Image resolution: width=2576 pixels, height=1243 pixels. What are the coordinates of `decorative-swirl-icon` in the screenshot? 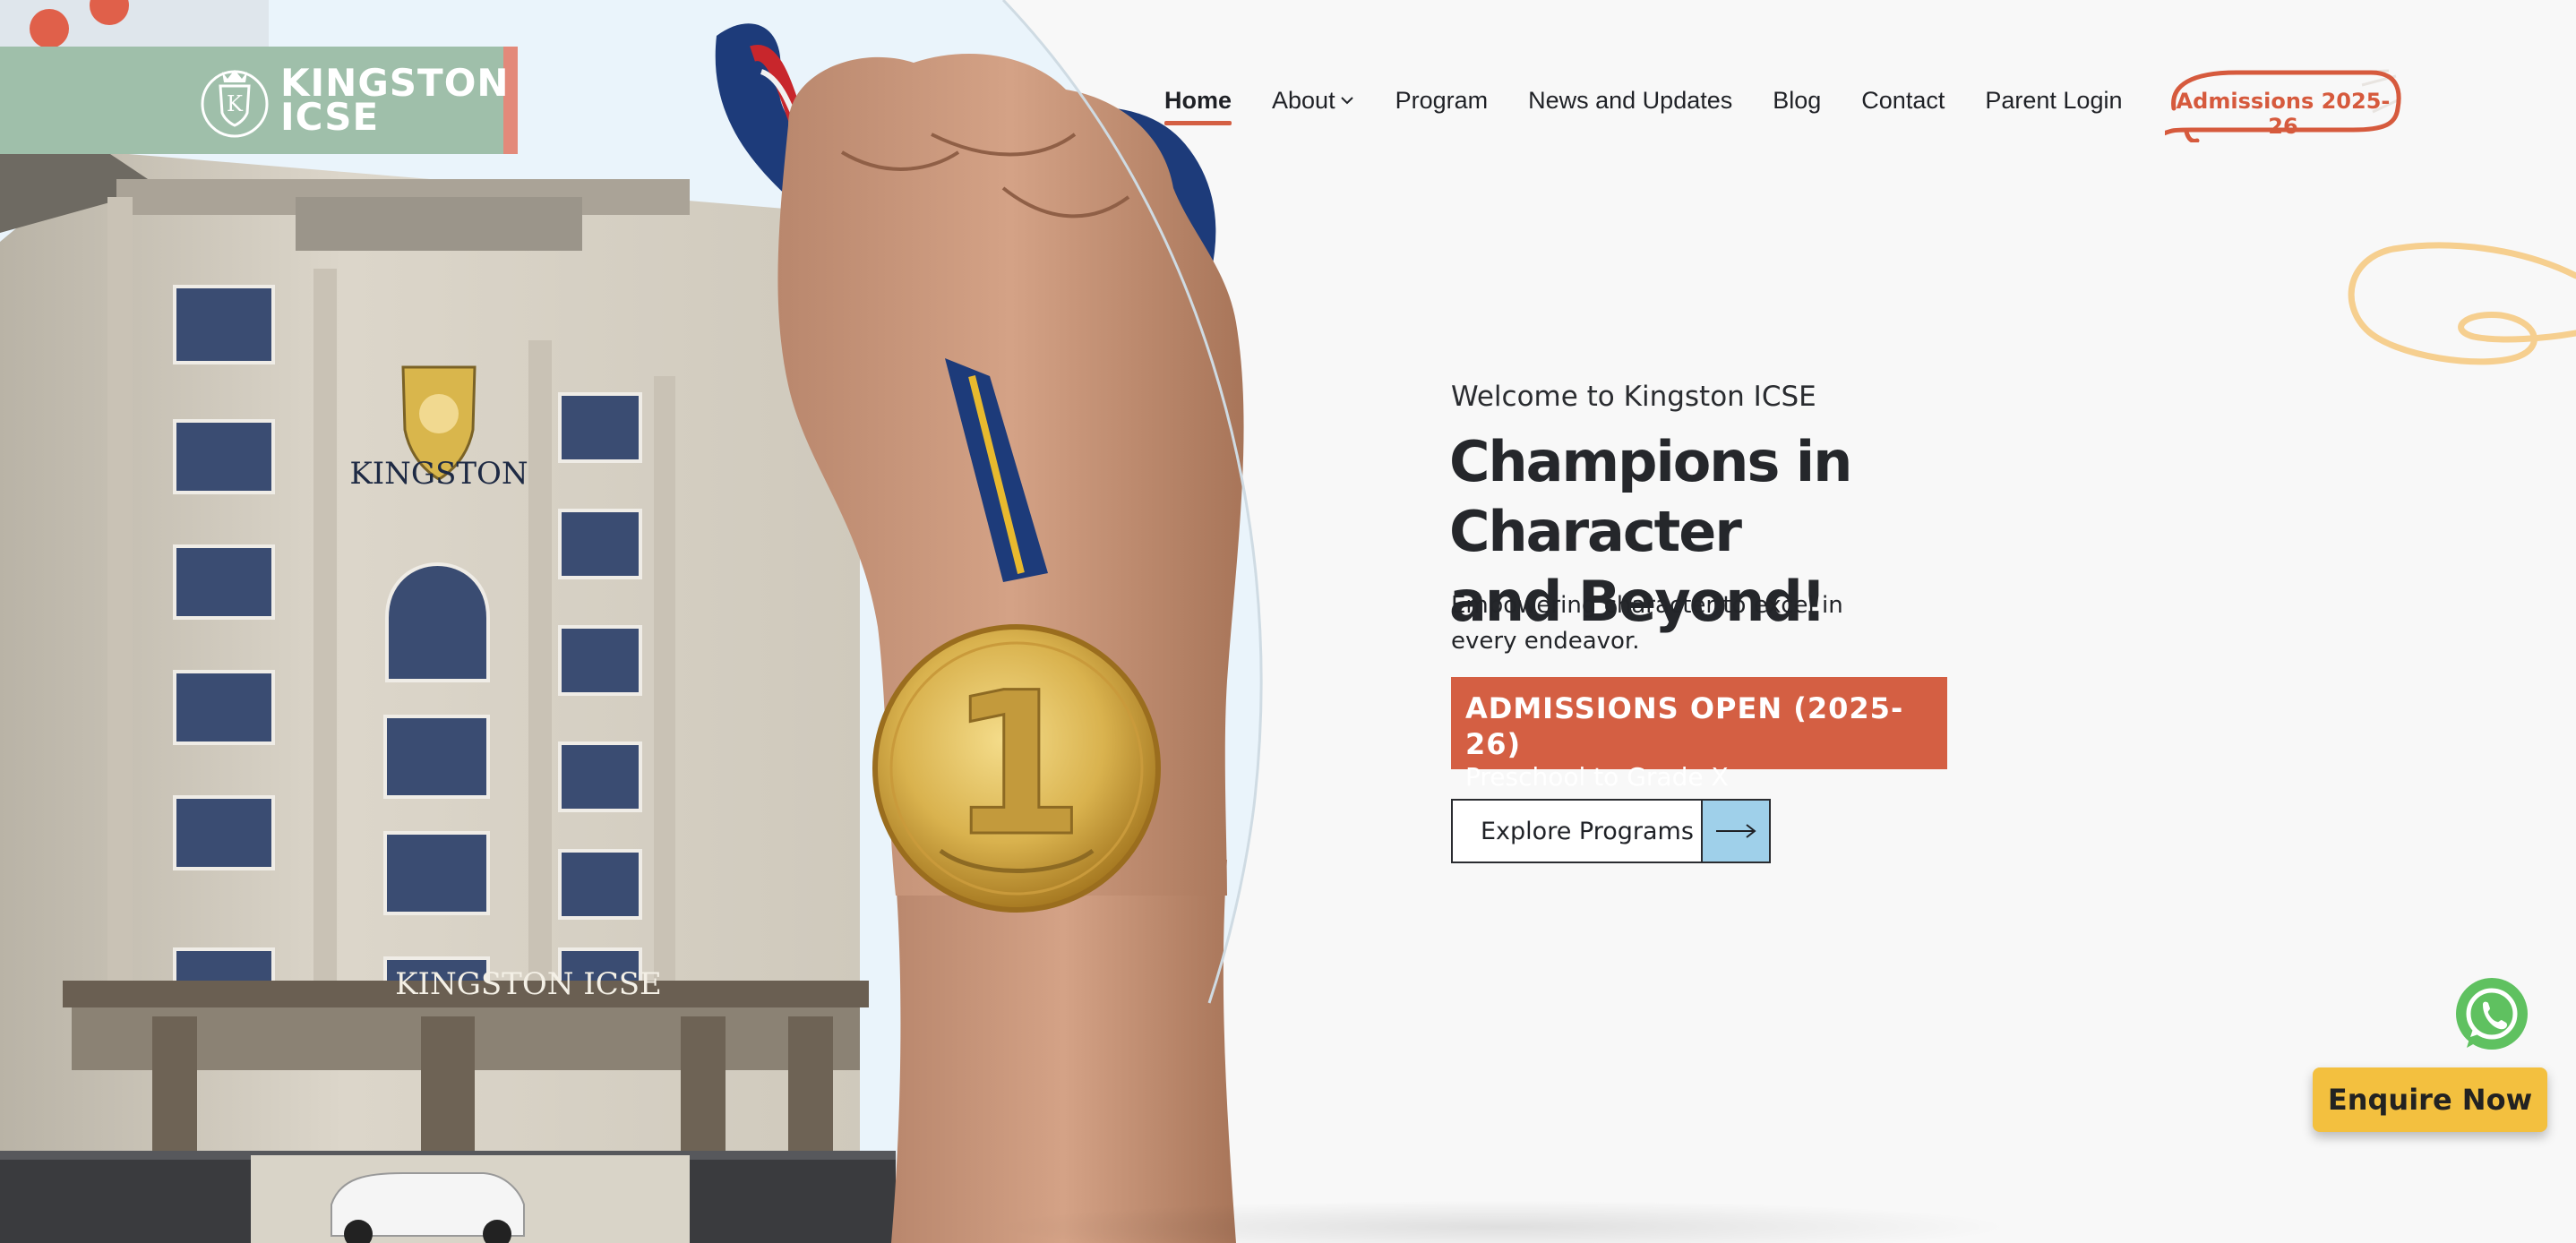 It's located at (2462, 303).